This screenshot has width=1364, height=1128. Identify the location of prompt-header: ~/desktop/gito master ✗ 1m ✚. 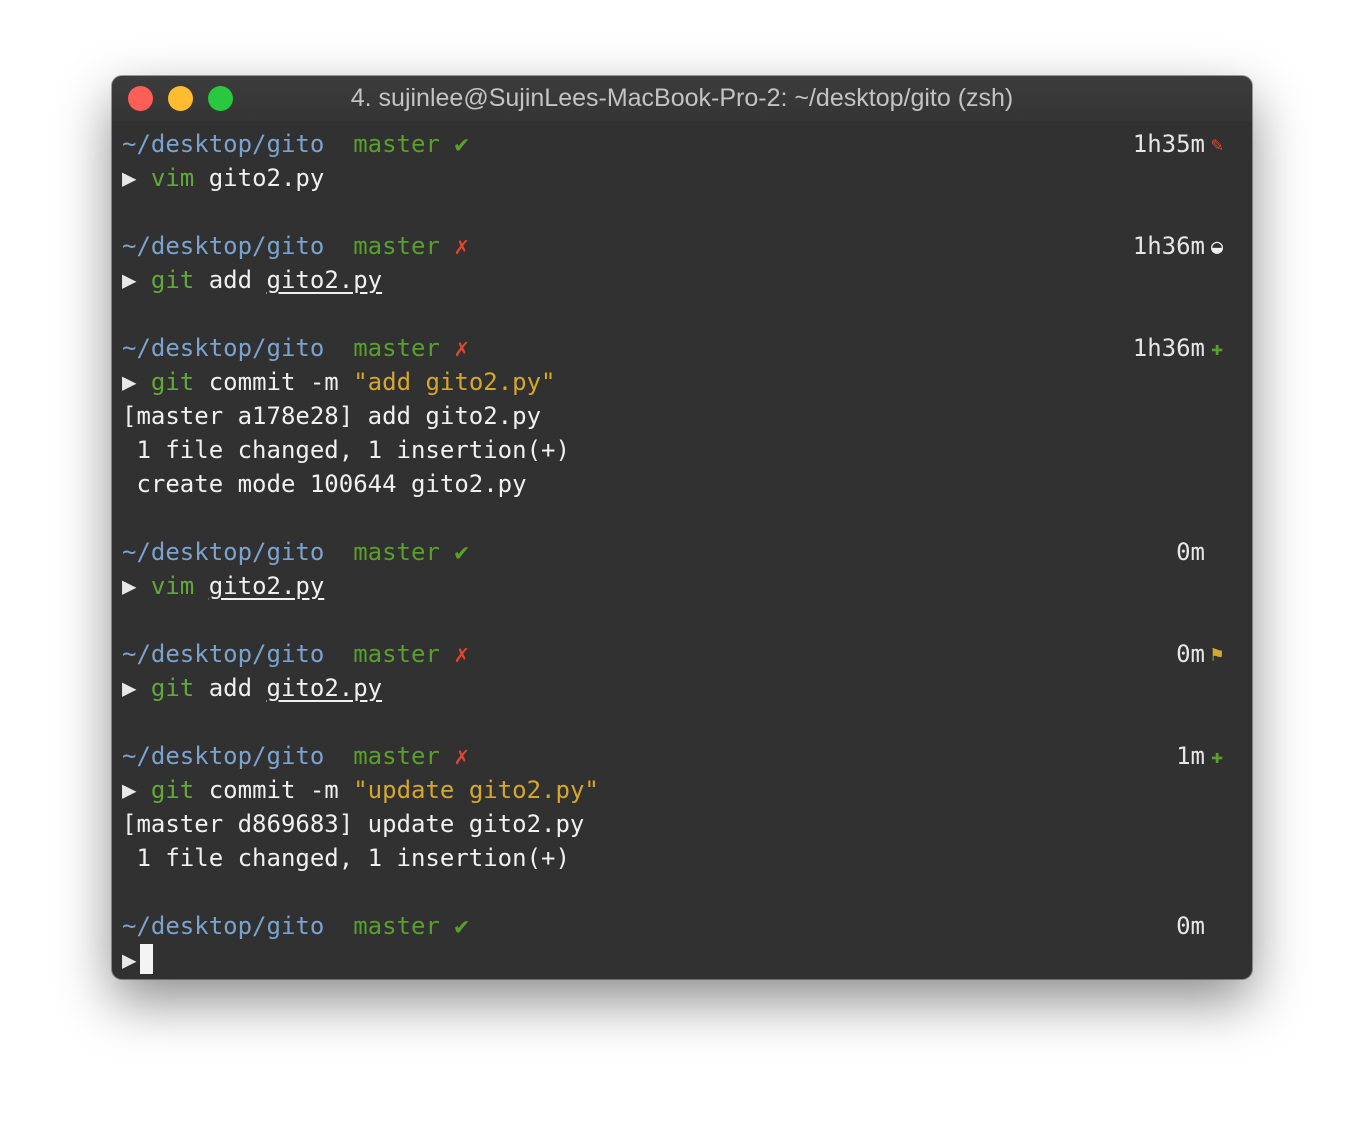
(687, 756).